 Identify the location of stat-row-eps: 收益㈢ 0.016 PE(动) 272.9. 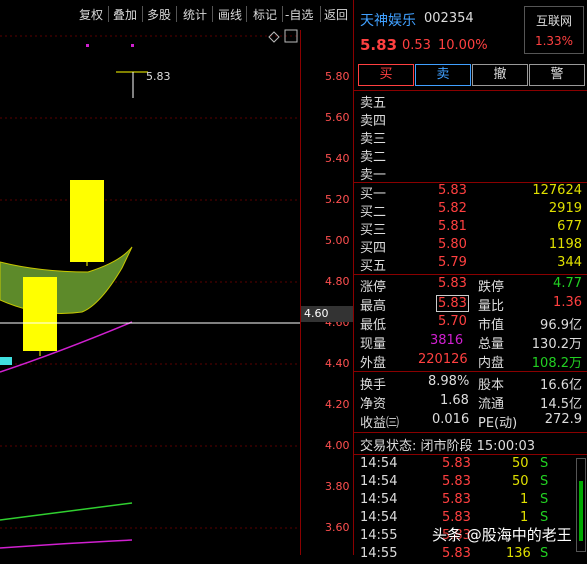
(471, 421).